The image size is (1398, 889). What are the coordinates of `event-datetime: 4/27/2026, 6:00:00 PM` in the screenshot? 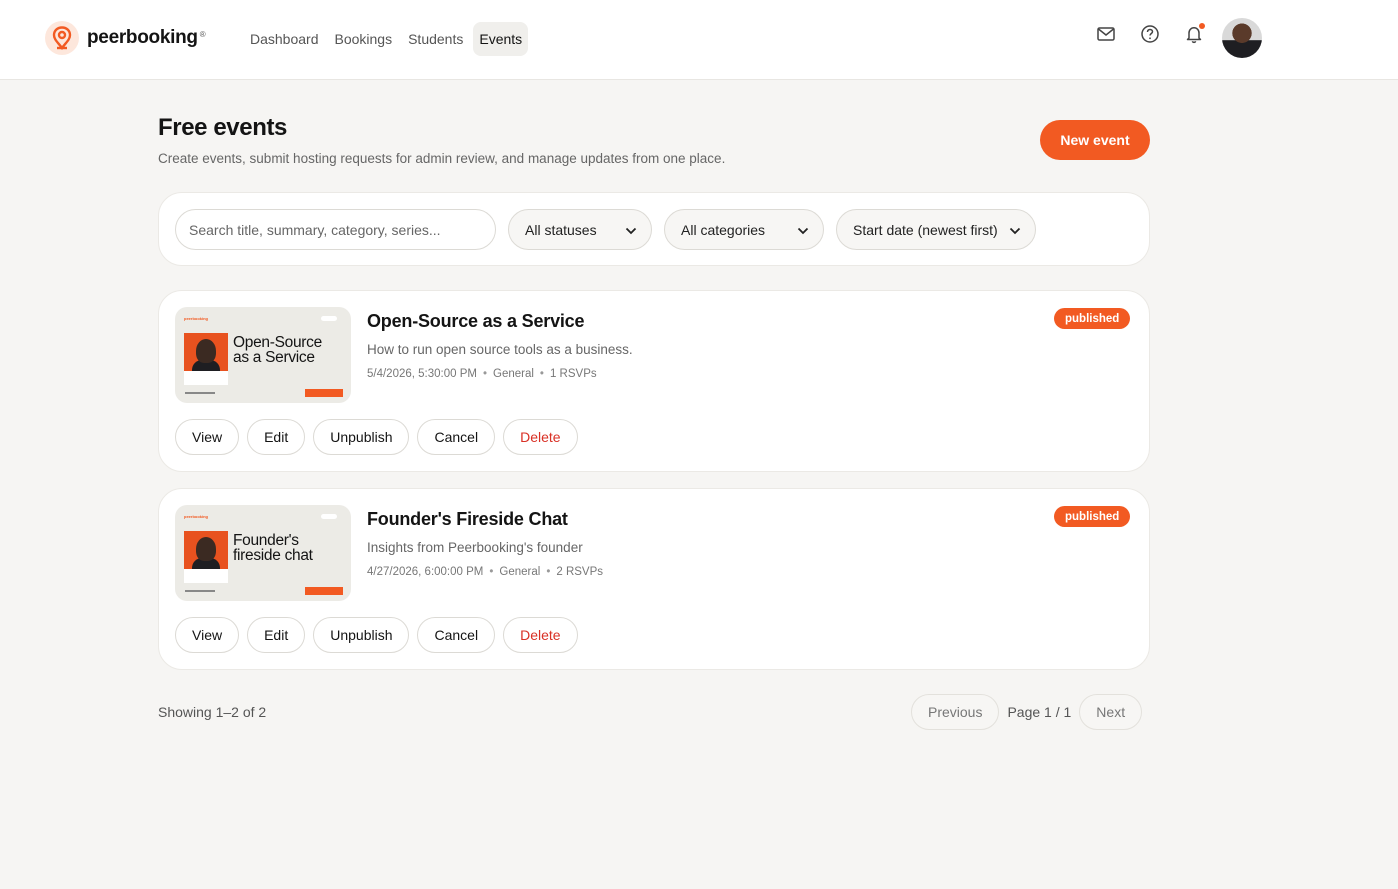 It's located at (425, 572).